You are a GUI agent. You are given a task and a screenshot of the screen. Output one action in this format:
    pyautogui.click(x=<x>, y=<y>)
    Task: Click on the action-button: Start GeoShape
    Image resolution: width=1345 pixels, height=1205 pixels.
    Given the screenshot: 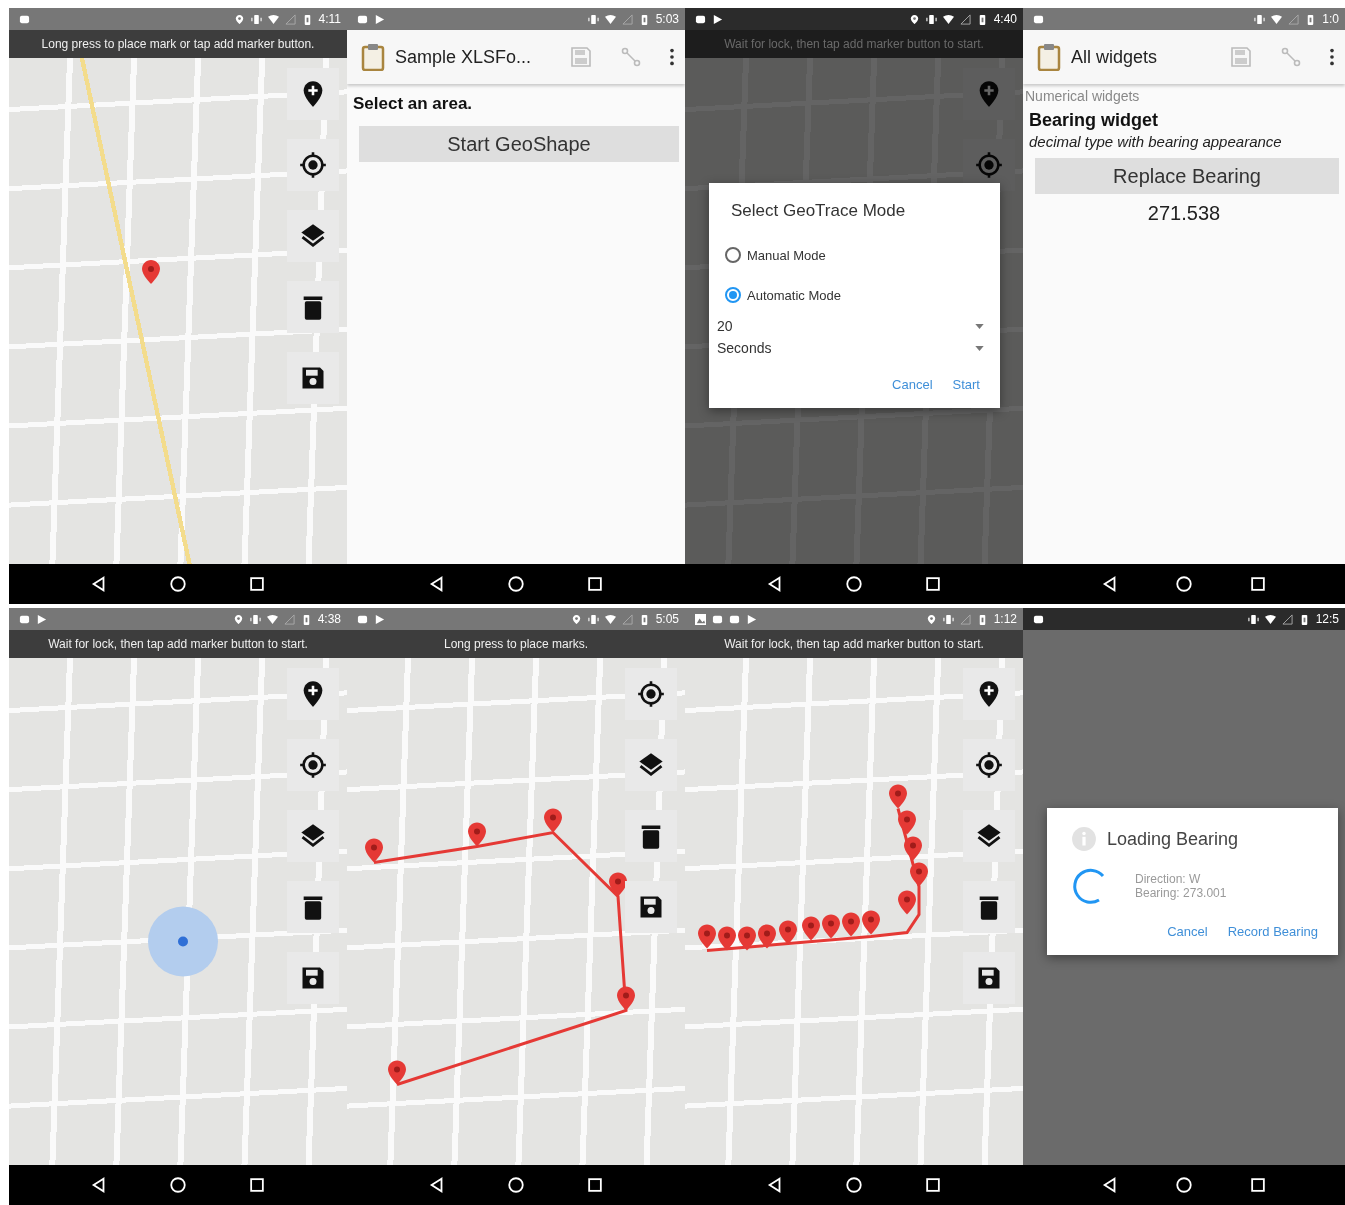 What is the action you would take?
    pyautogui.click(x=519, y=144)
    